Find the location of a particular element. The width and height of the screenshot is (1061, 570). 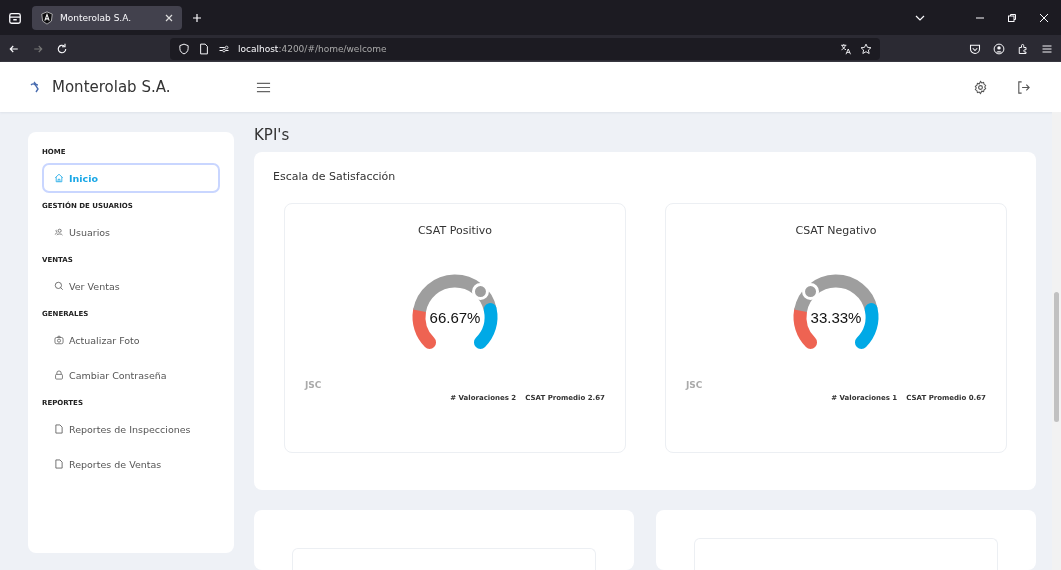

search-icon is located at coordinates (59, 286).